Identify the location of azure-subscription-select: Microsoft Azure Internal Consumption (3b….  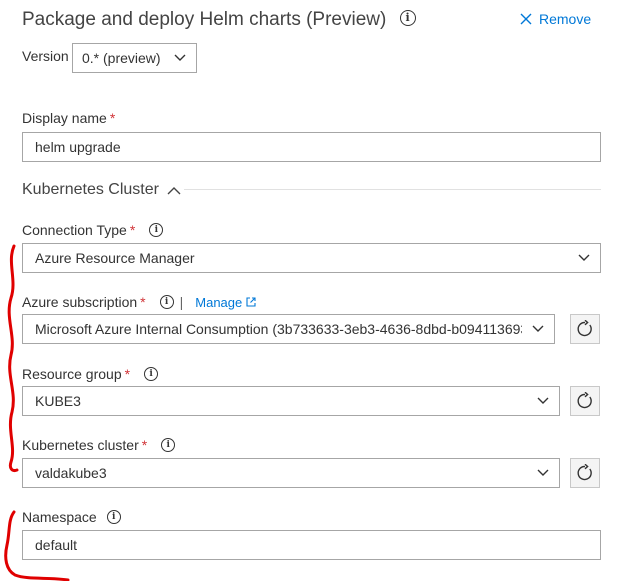
(288, 329).